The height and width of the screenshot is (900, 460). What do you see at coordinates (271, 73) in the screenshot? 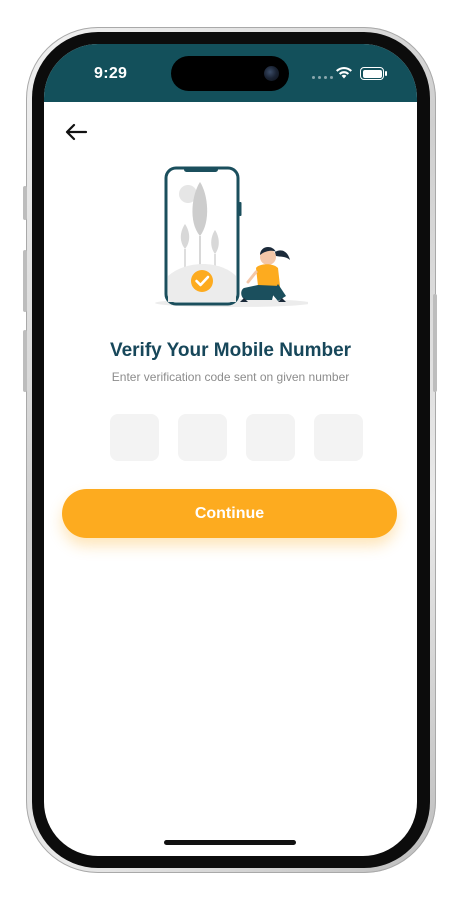
I see `camera-icon` at bounding box center [271, 73].